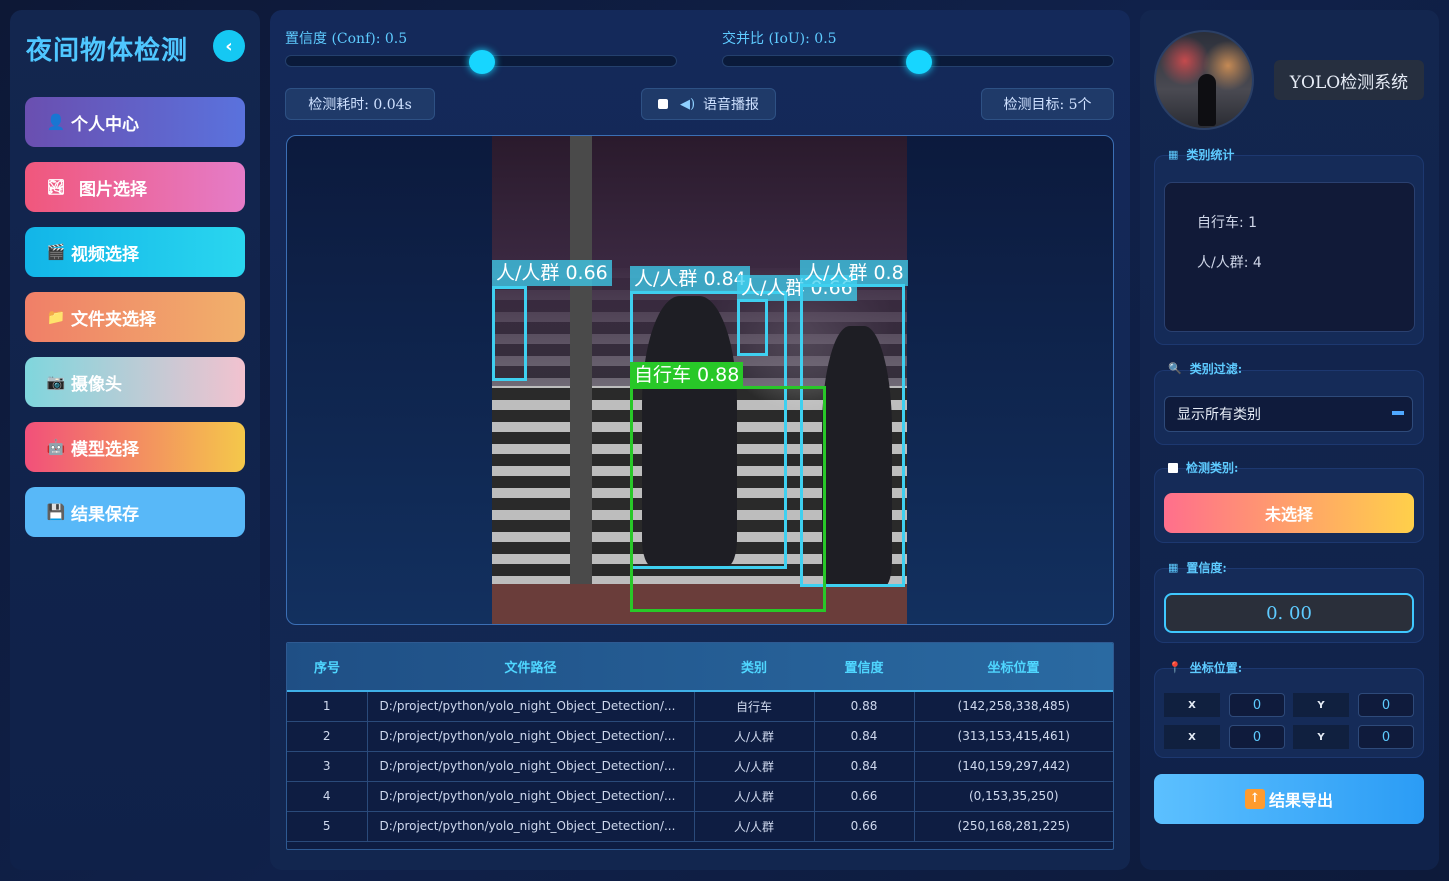 This screenshot has width=1449, height=881. Describe the element at coordinates (1013, 667) in the screenshot. I see `col-coordinates: 坐标位置` at that location.